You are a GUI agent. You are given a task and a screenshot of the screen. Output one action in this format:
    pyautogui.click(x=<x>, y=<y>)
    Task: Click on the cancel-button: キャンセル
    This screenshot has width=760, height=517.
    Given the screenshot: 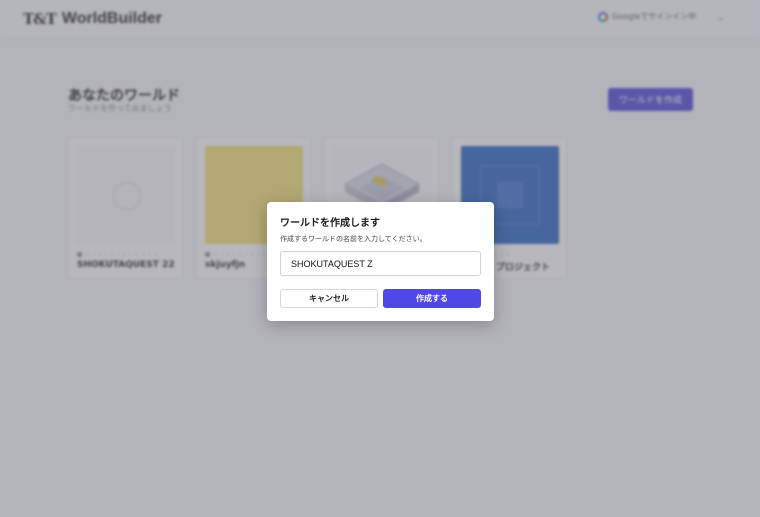 What is the action you would take?
    pyautogui.click(x=329, y=298)
    